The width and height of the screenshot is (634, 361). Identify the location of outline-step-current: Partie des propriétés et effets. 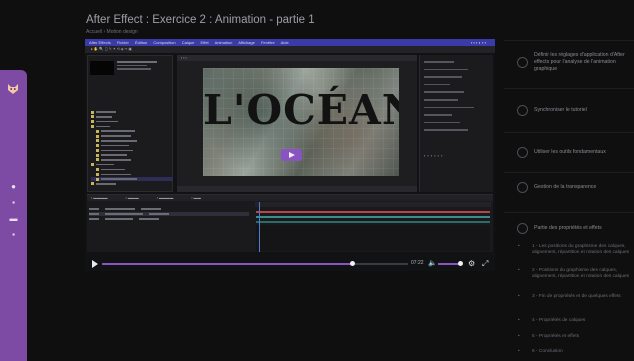
(569, 227).